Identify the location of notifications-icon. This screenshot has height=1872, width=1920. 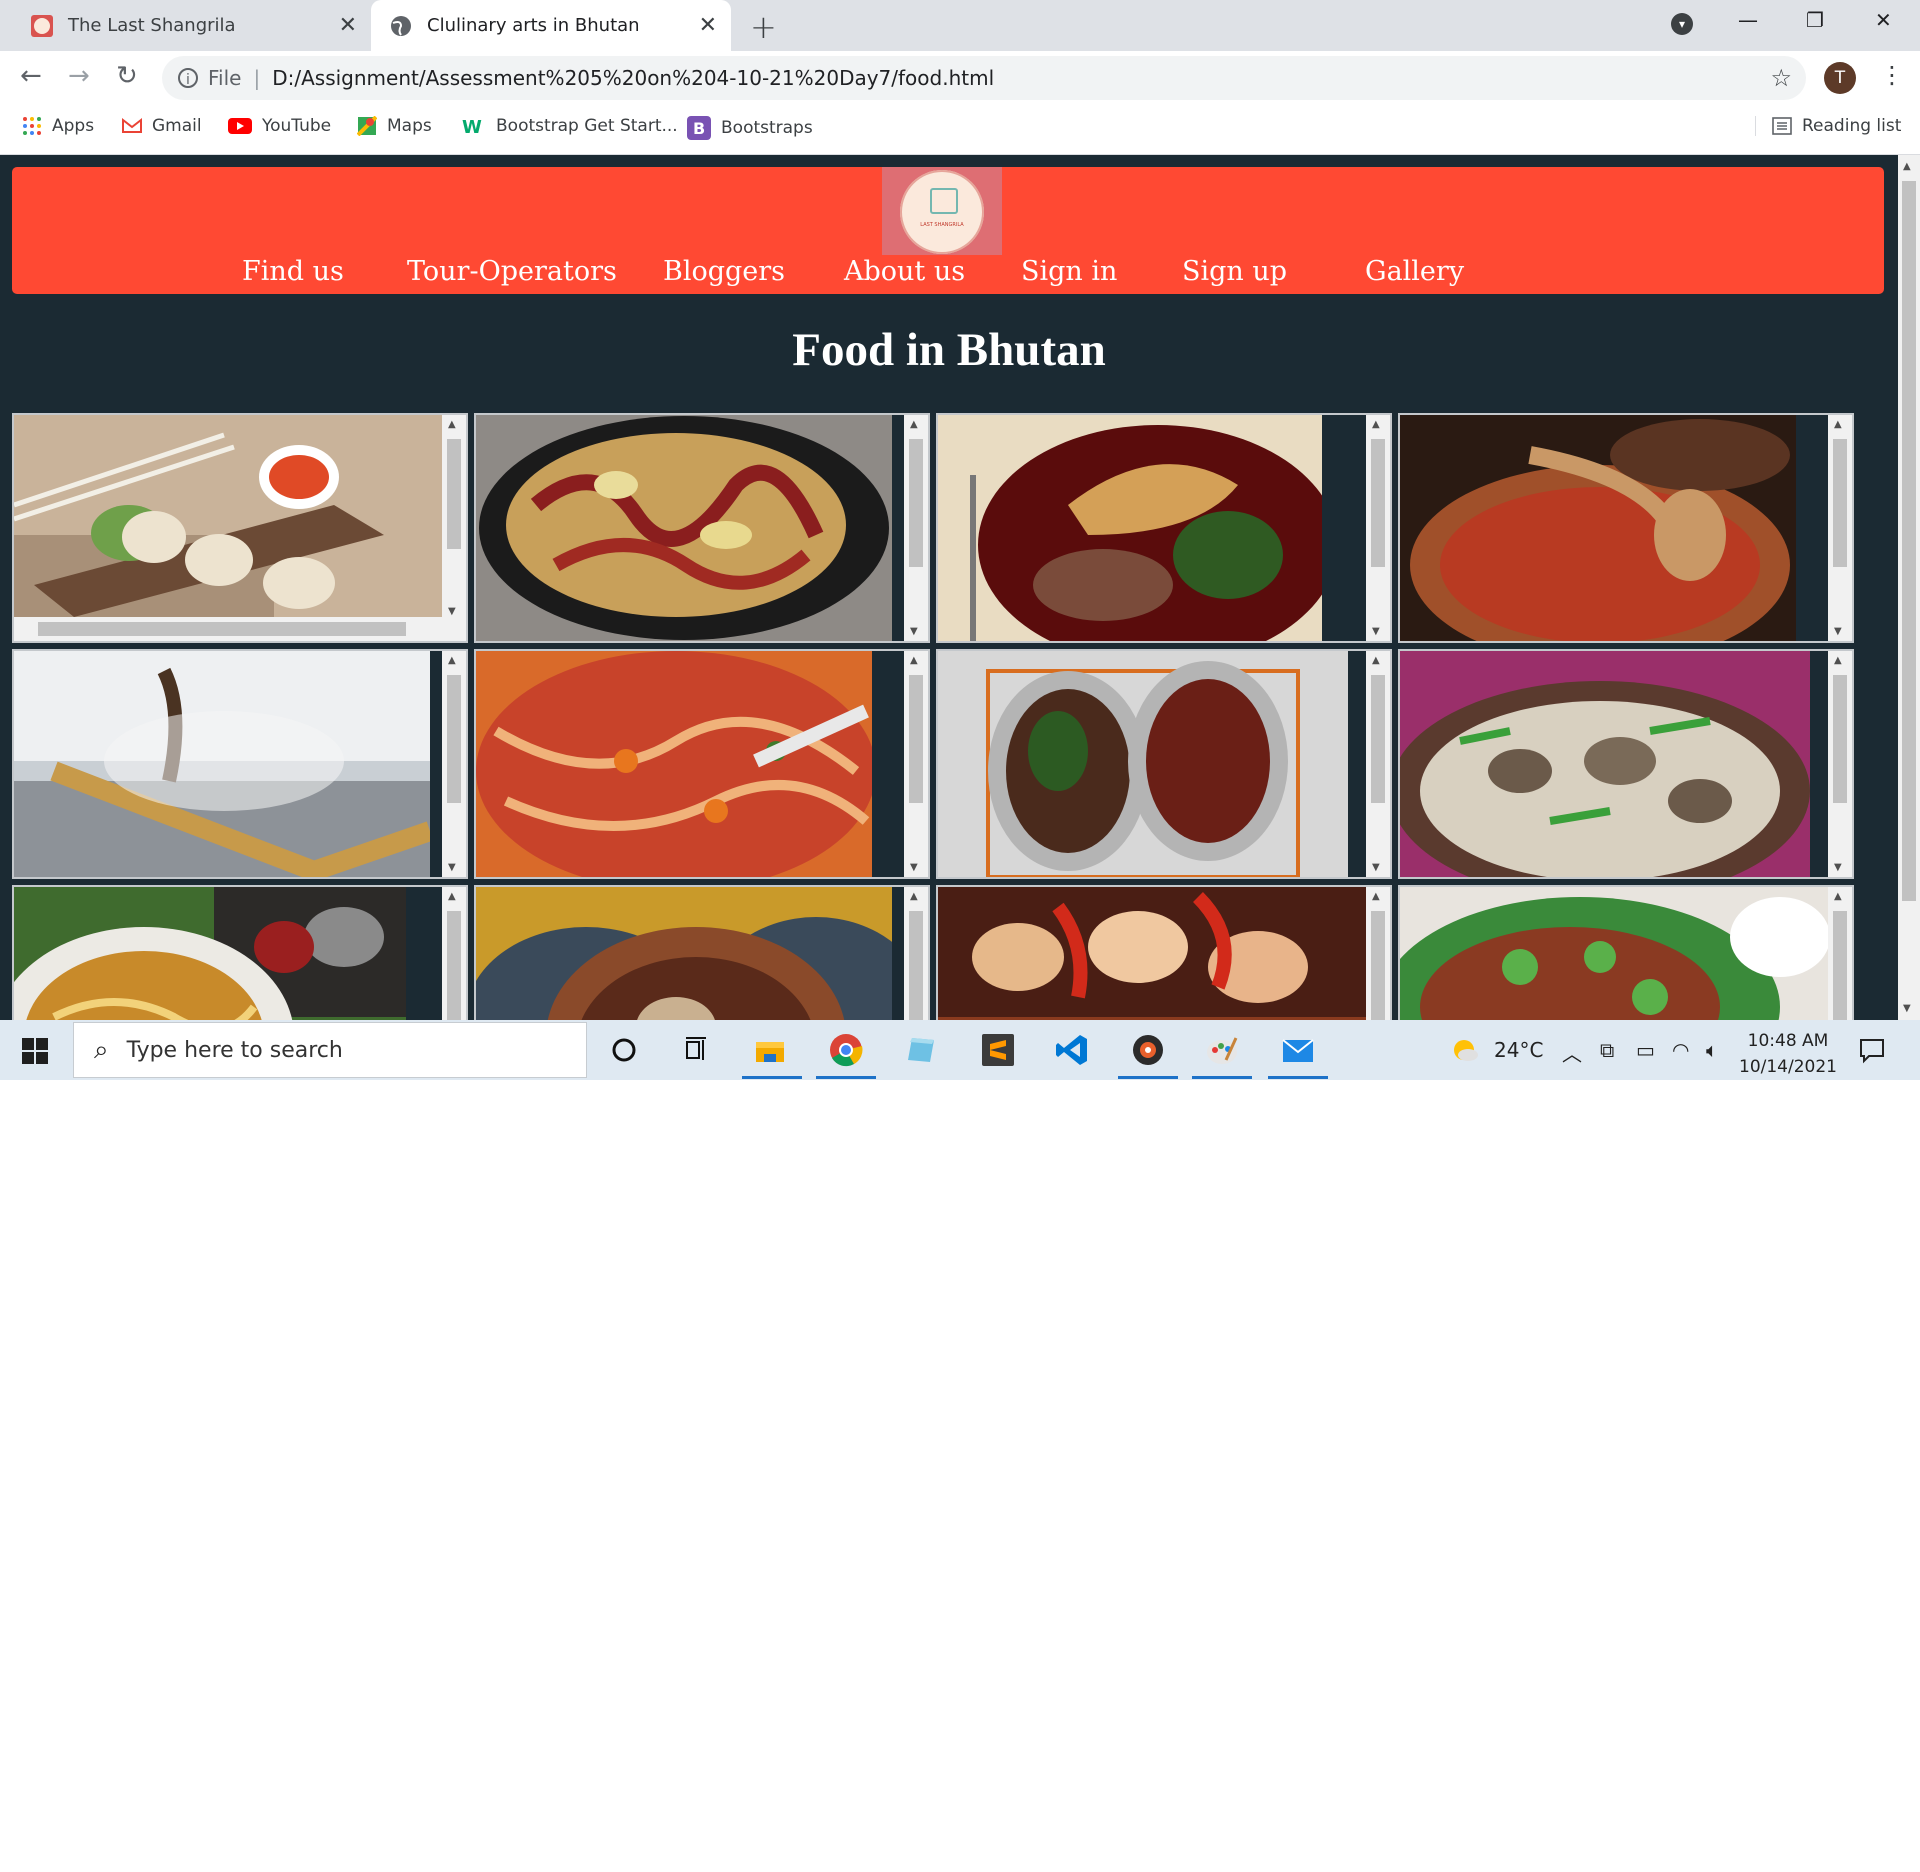
(1872, 1050).